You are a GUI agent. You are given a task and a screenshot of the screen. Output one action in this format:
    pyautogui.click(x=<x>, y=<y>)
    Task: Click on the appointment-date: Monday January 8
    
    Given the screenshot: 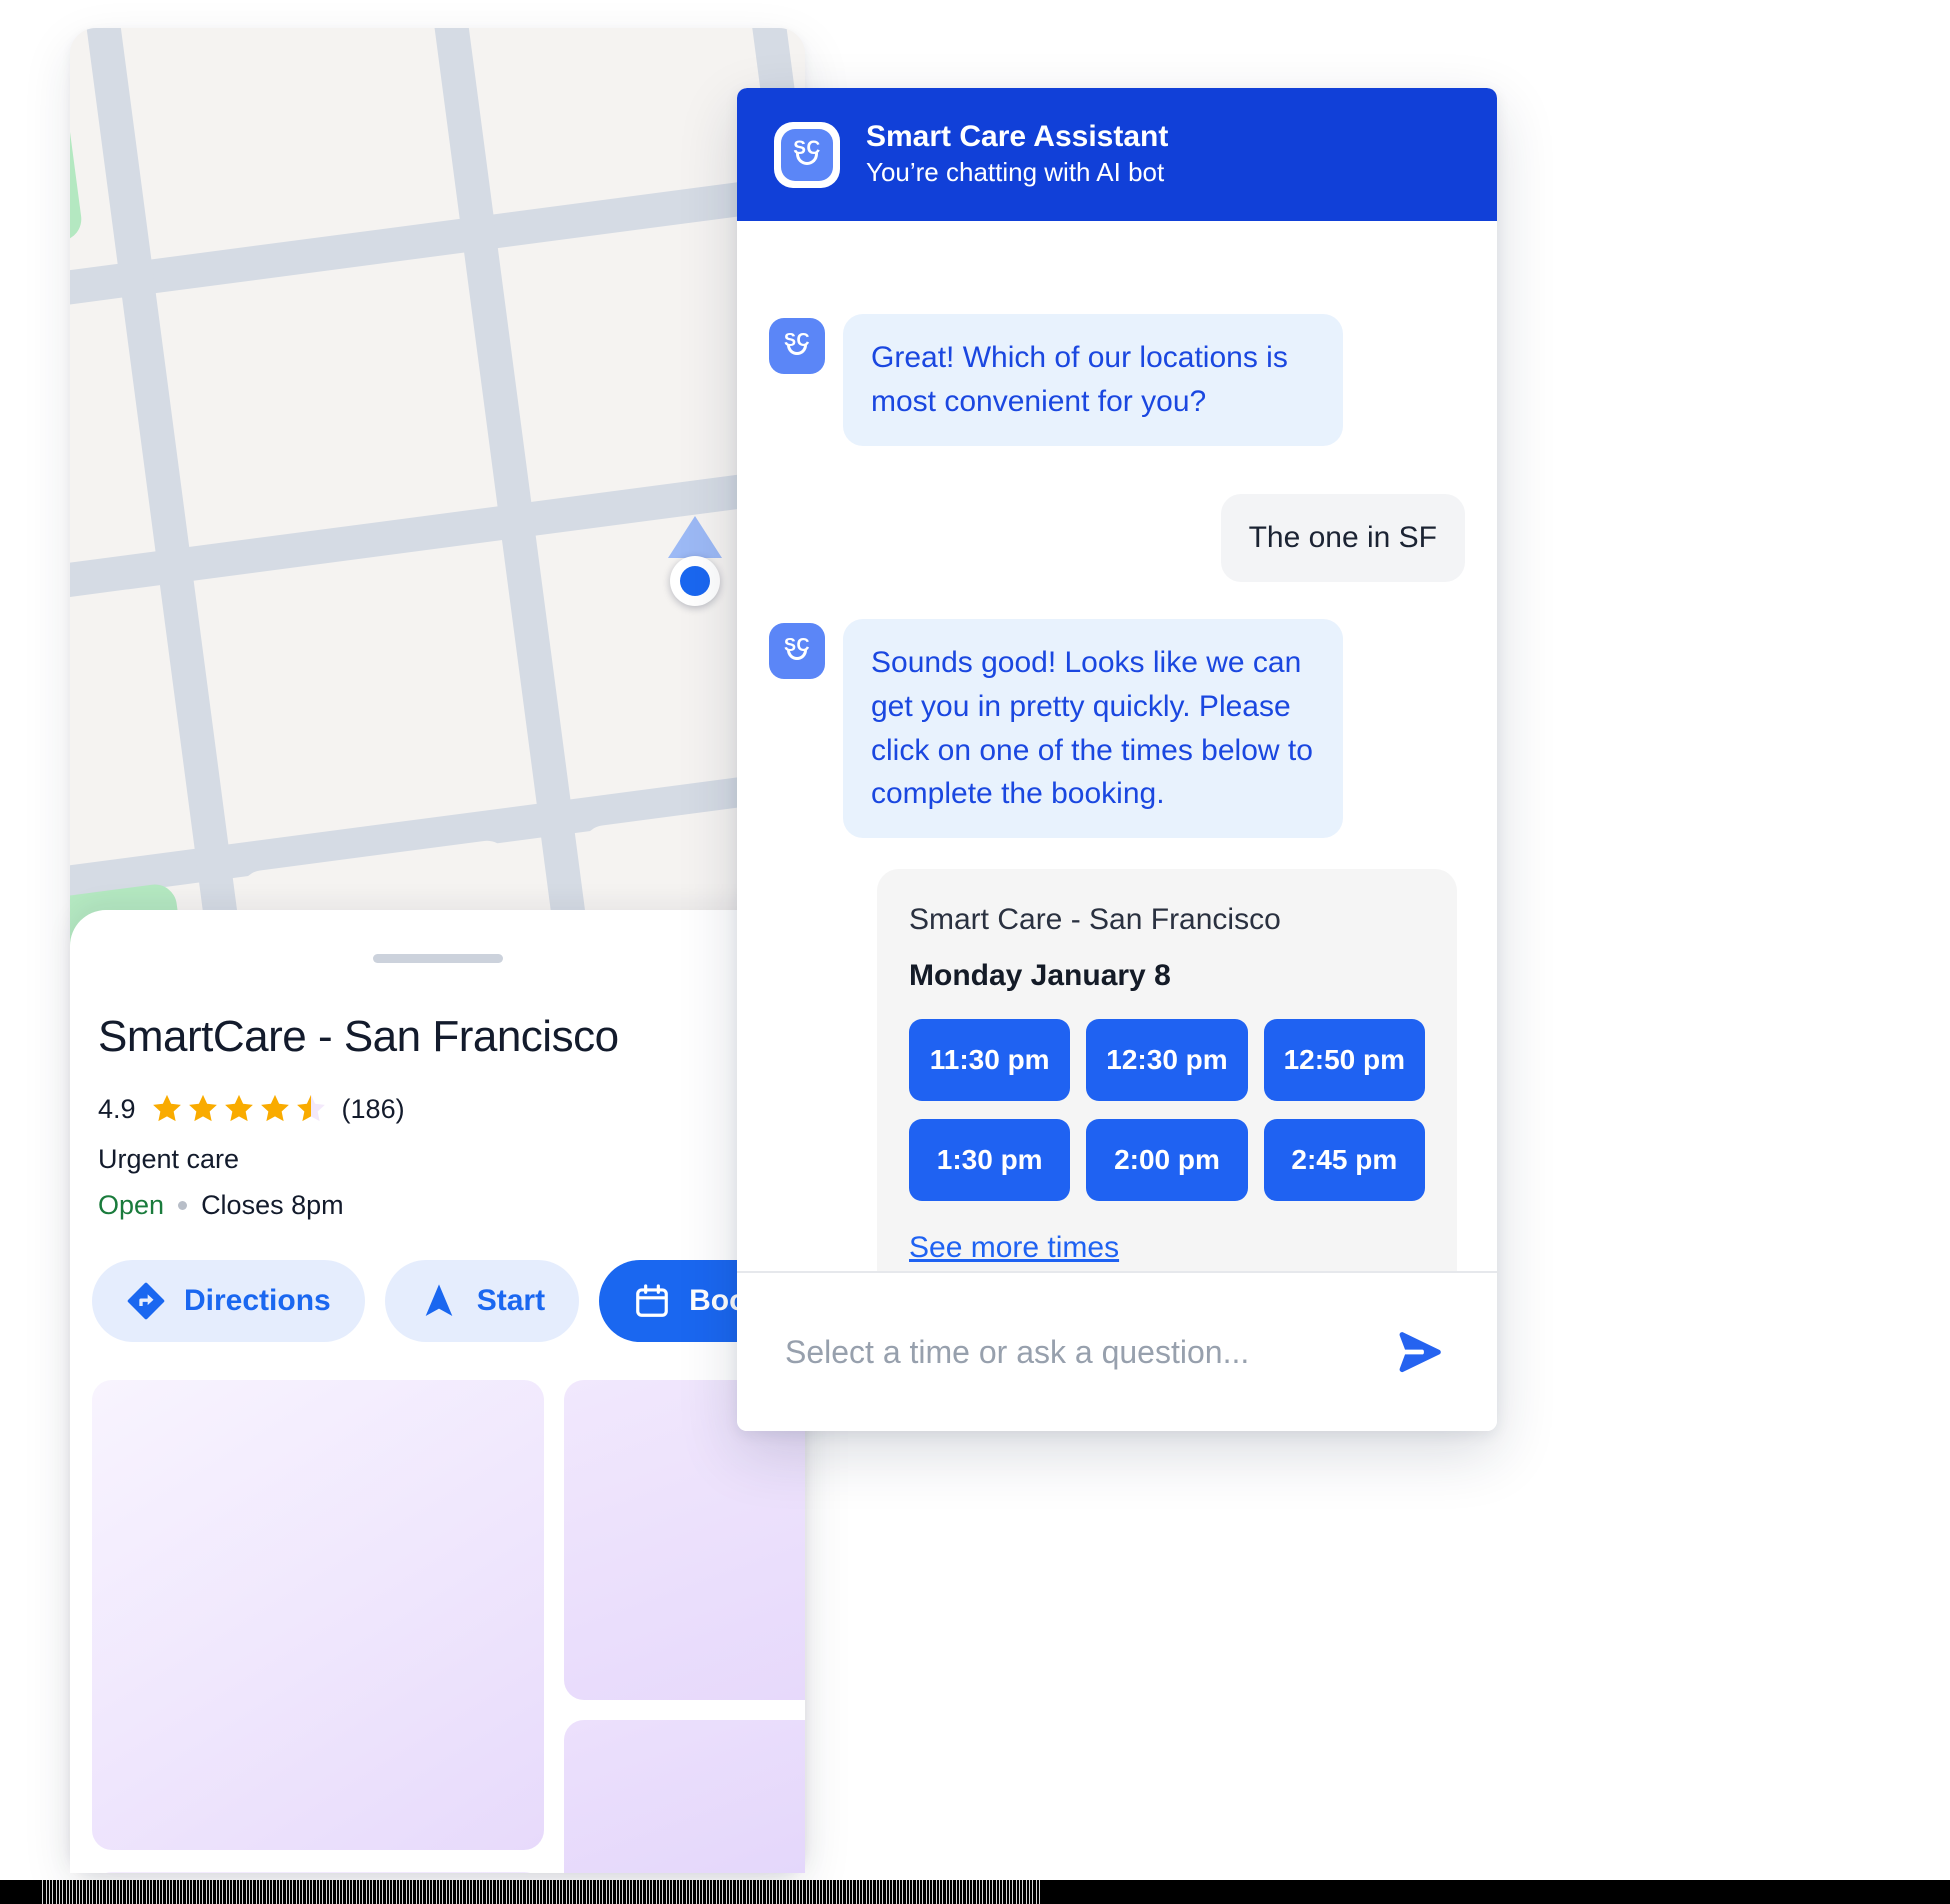 What is the action you would take?
    pyautogui.click(x=1040, y=975)
    